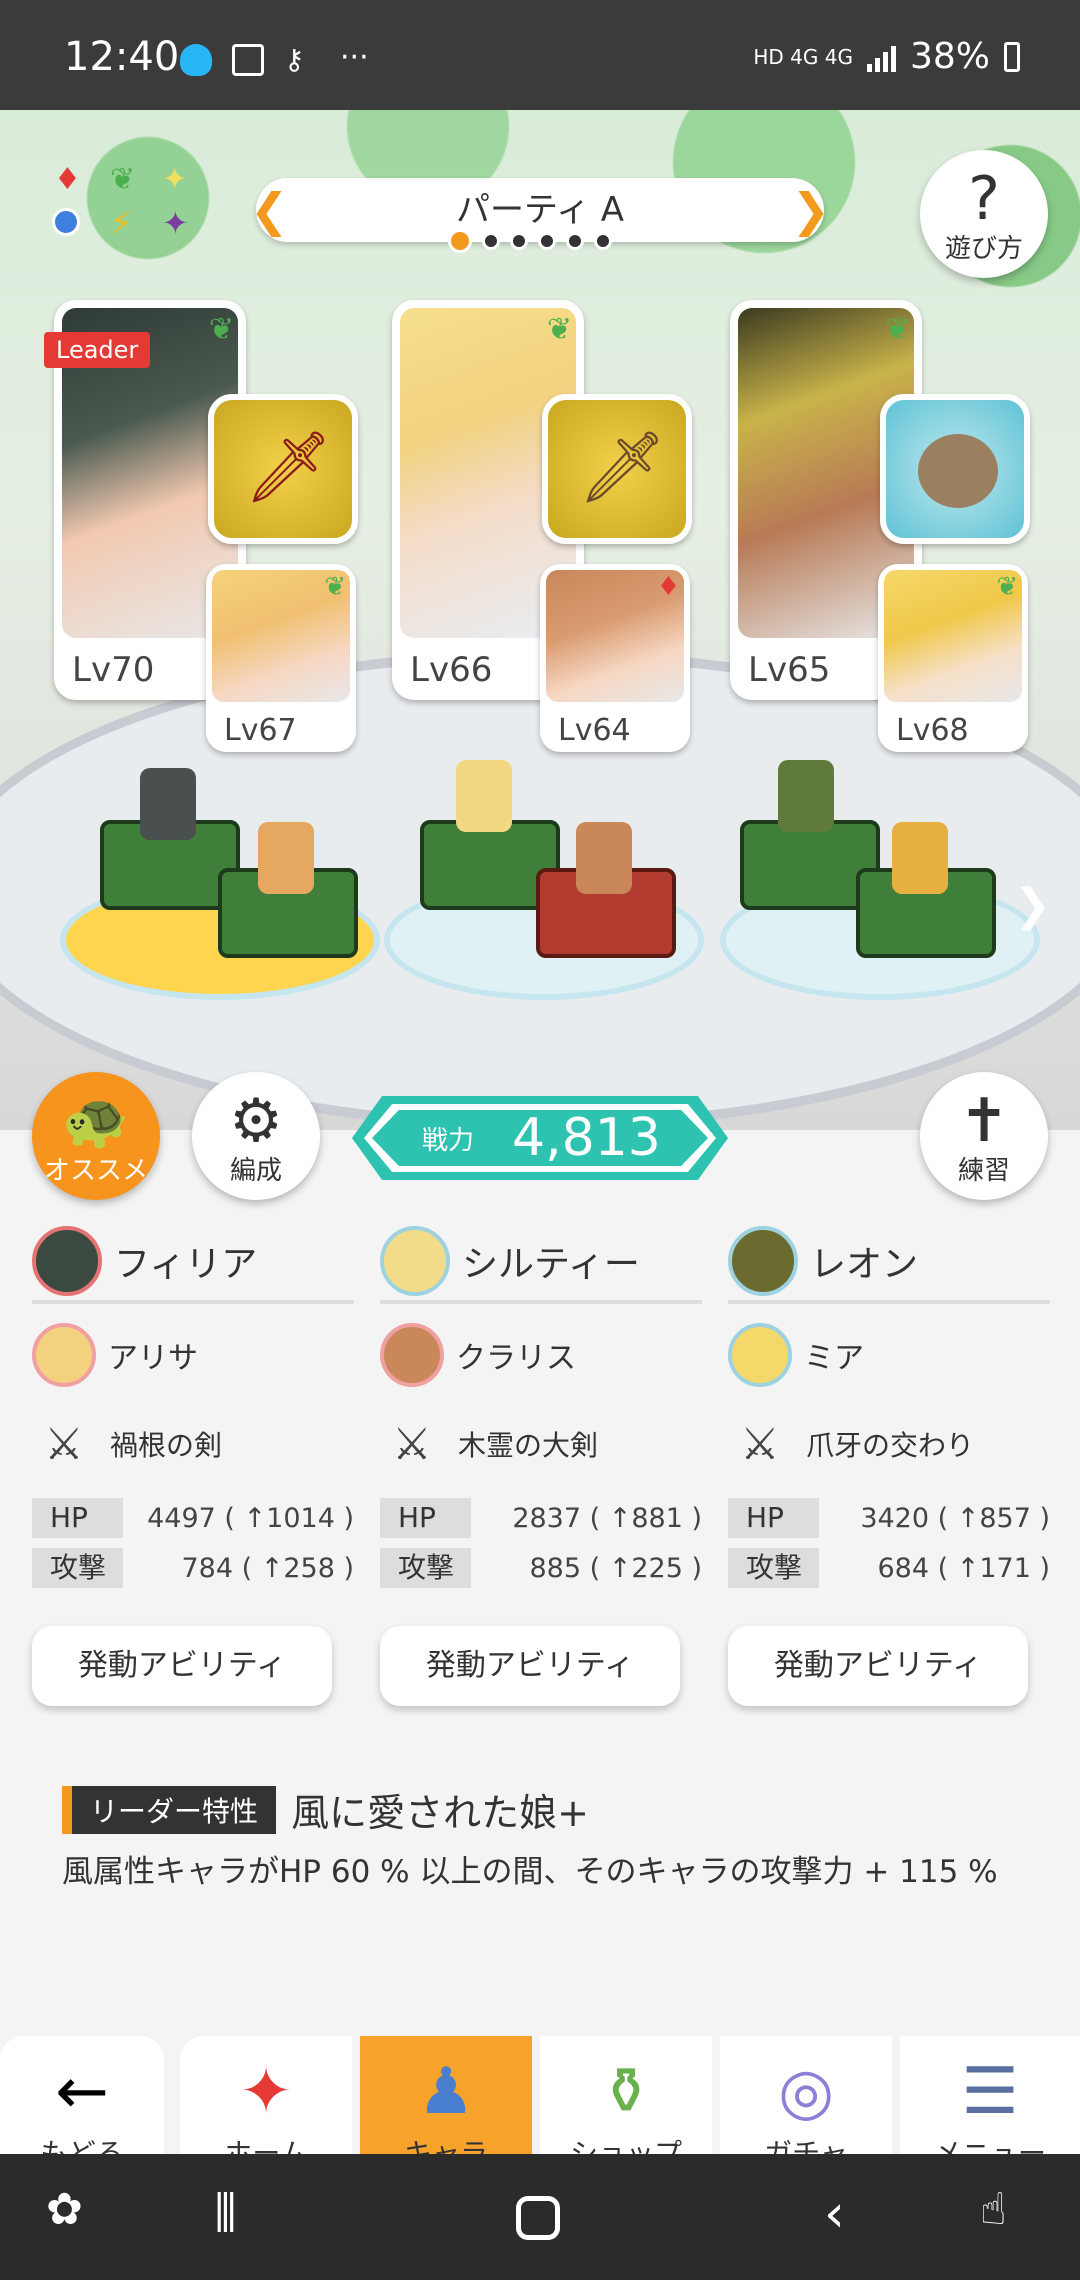  What do you see at coordinates (806, 2092) in the screenshot?
I see `gacha-icon: ◎` at bounding box center [806, 2092].